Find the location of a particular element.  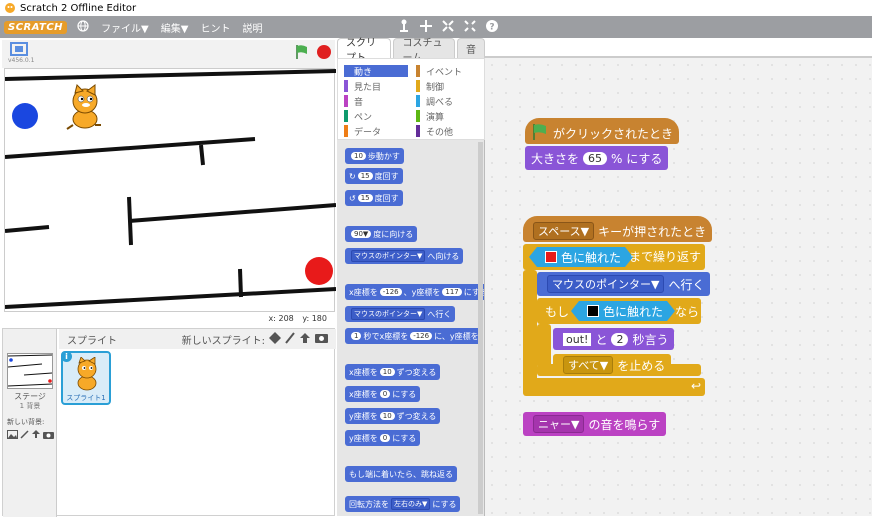

when-flag-clicked-block: がクリックされたとき is located at coordinates (602, 131).